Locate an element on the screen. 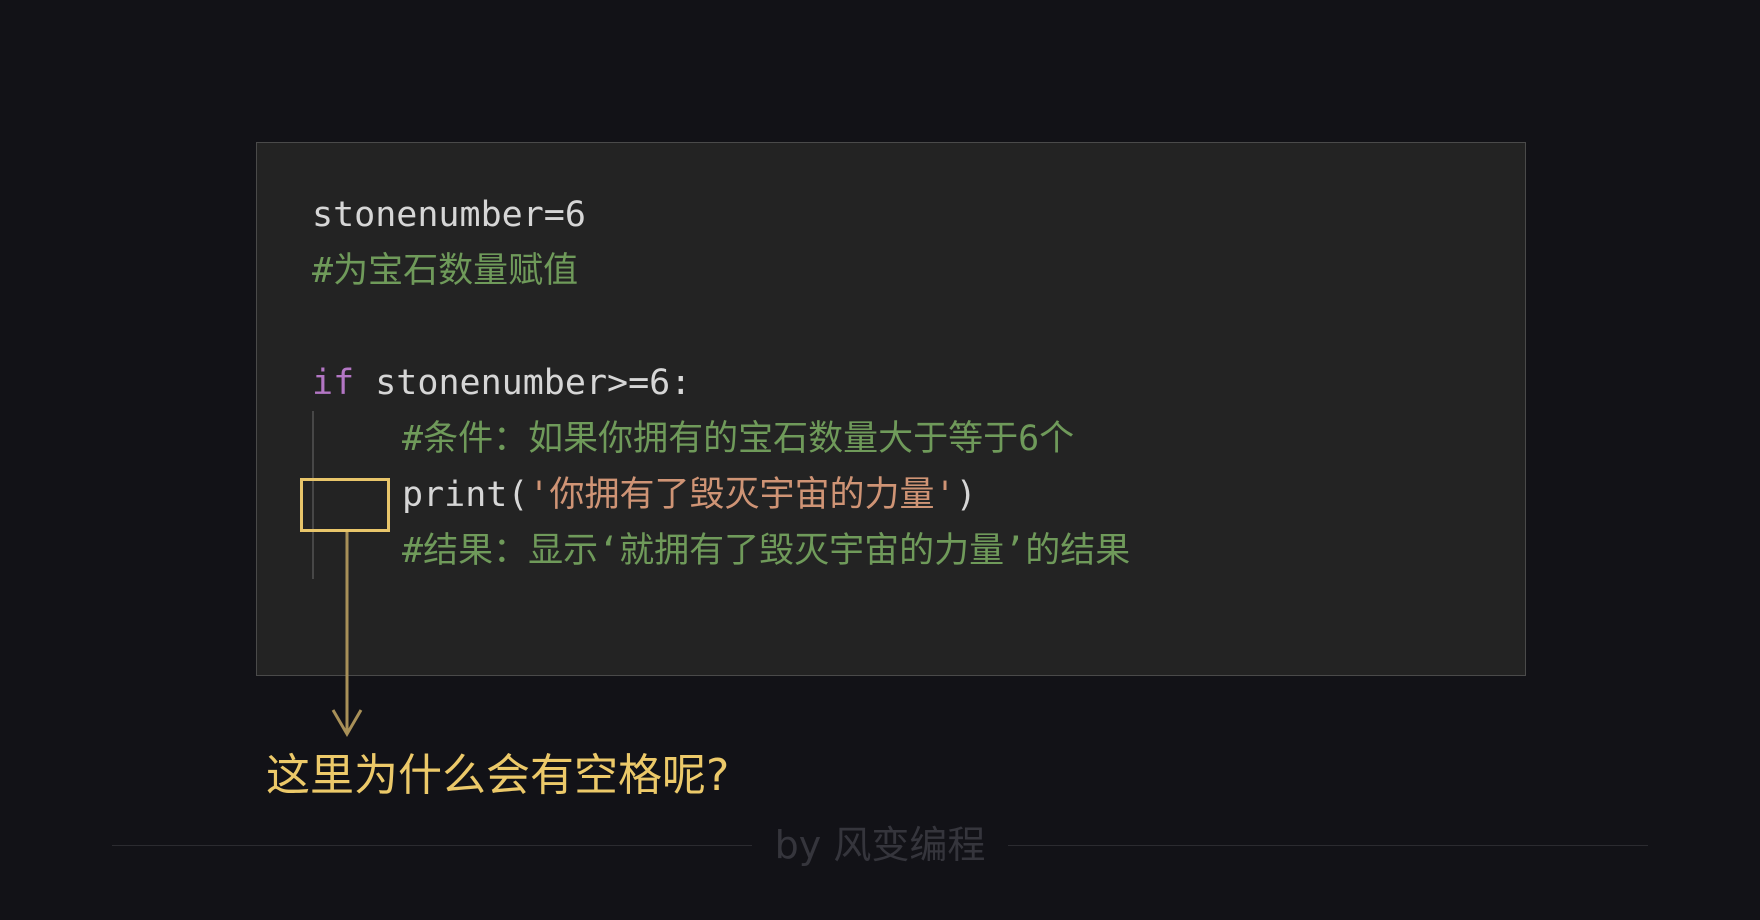  print-string: '你拥有了毁灭宇宙的力量' is located at coordinates (742, 495).